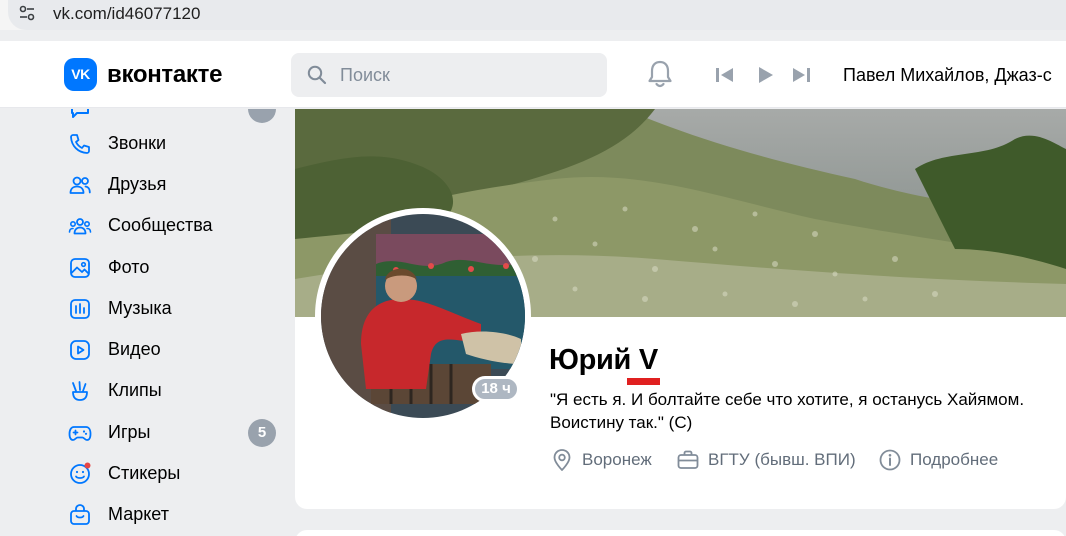  What do you see at coordinates (129, 432) in the screenshot?
I see `sidebar-item-label: Игры` at bounding box center [129, 432].